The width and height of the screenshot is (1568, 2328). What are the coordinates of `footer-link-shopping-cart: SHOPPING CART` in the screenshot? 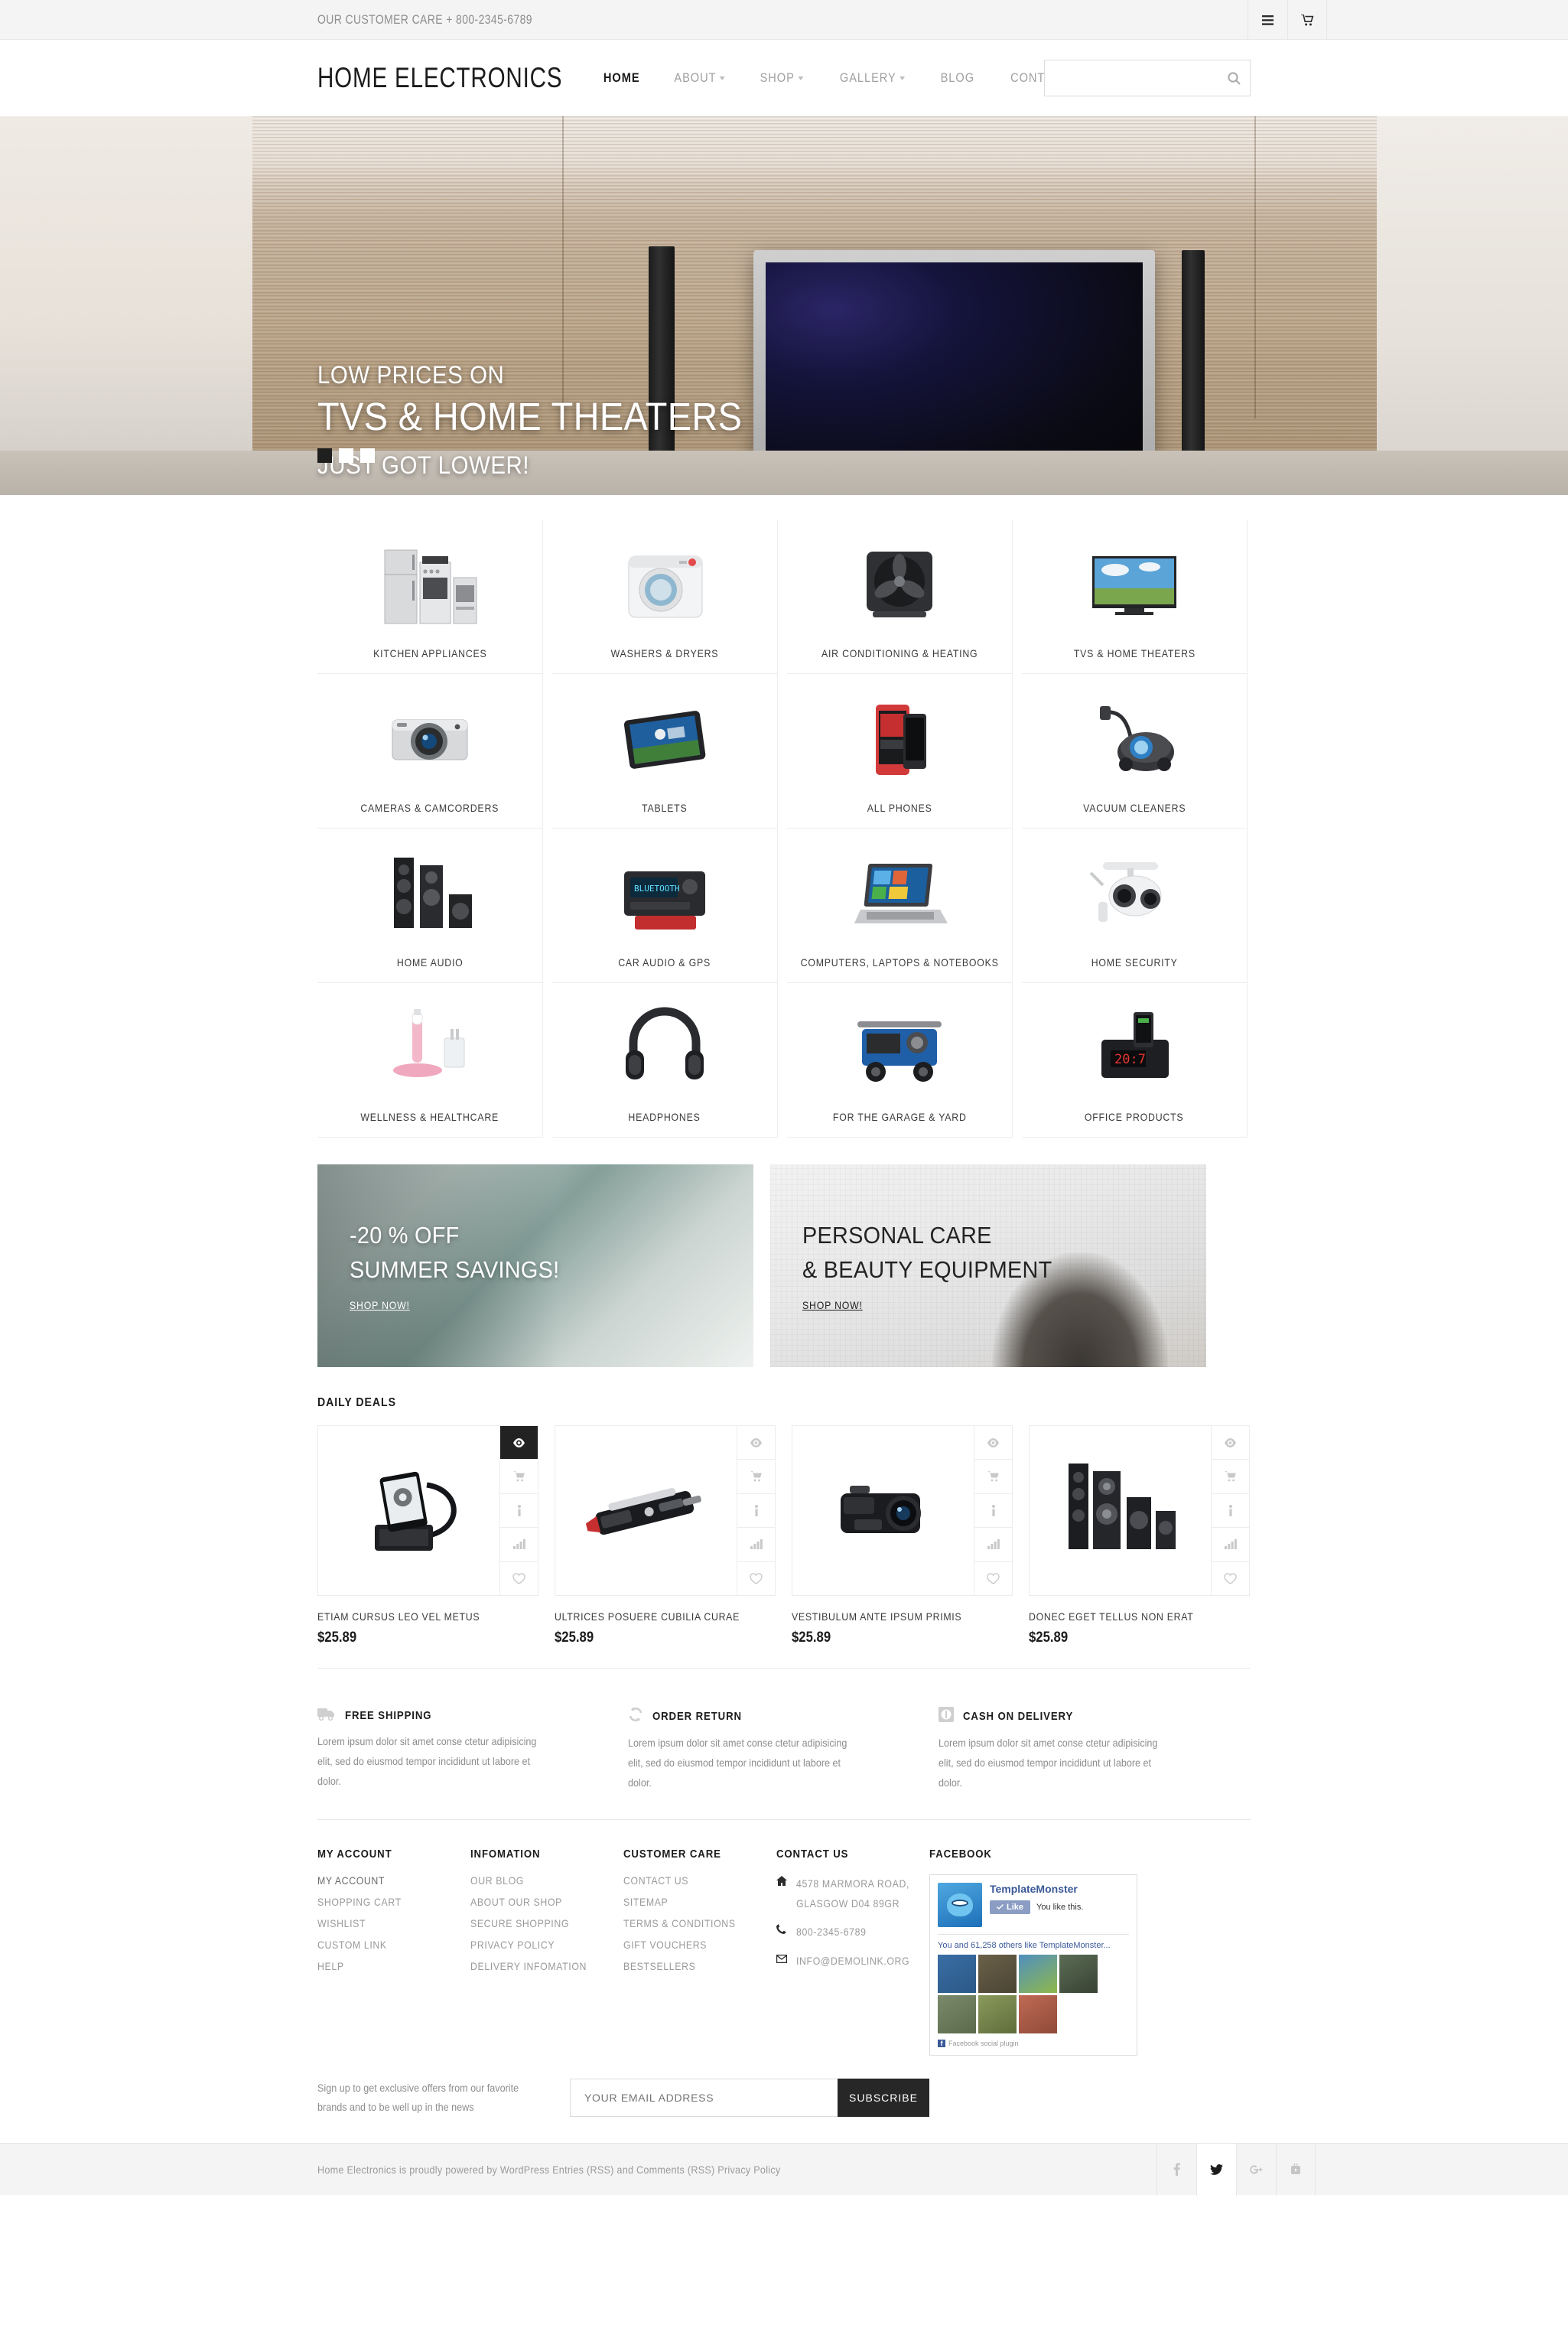 It's located at (384, 1902).